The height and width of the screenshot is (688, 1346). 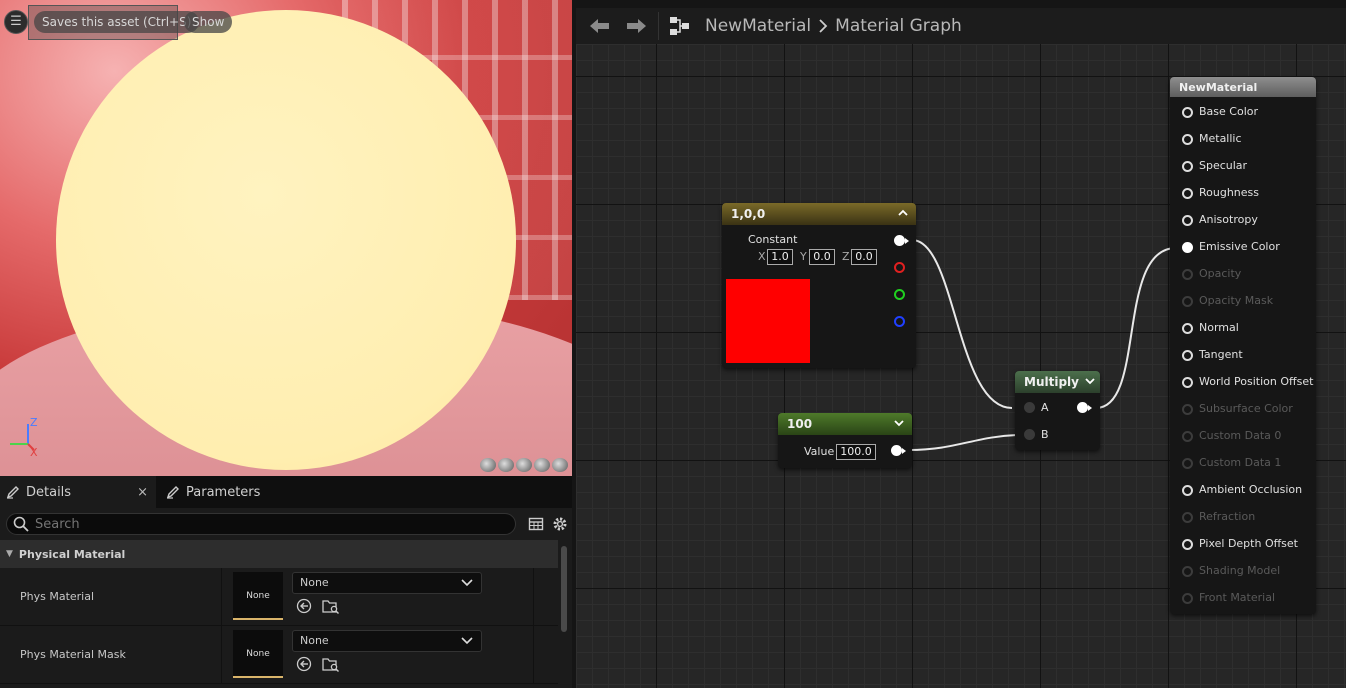 I want to click on tab-parameters: Parameters, so click(x=211, y=492).